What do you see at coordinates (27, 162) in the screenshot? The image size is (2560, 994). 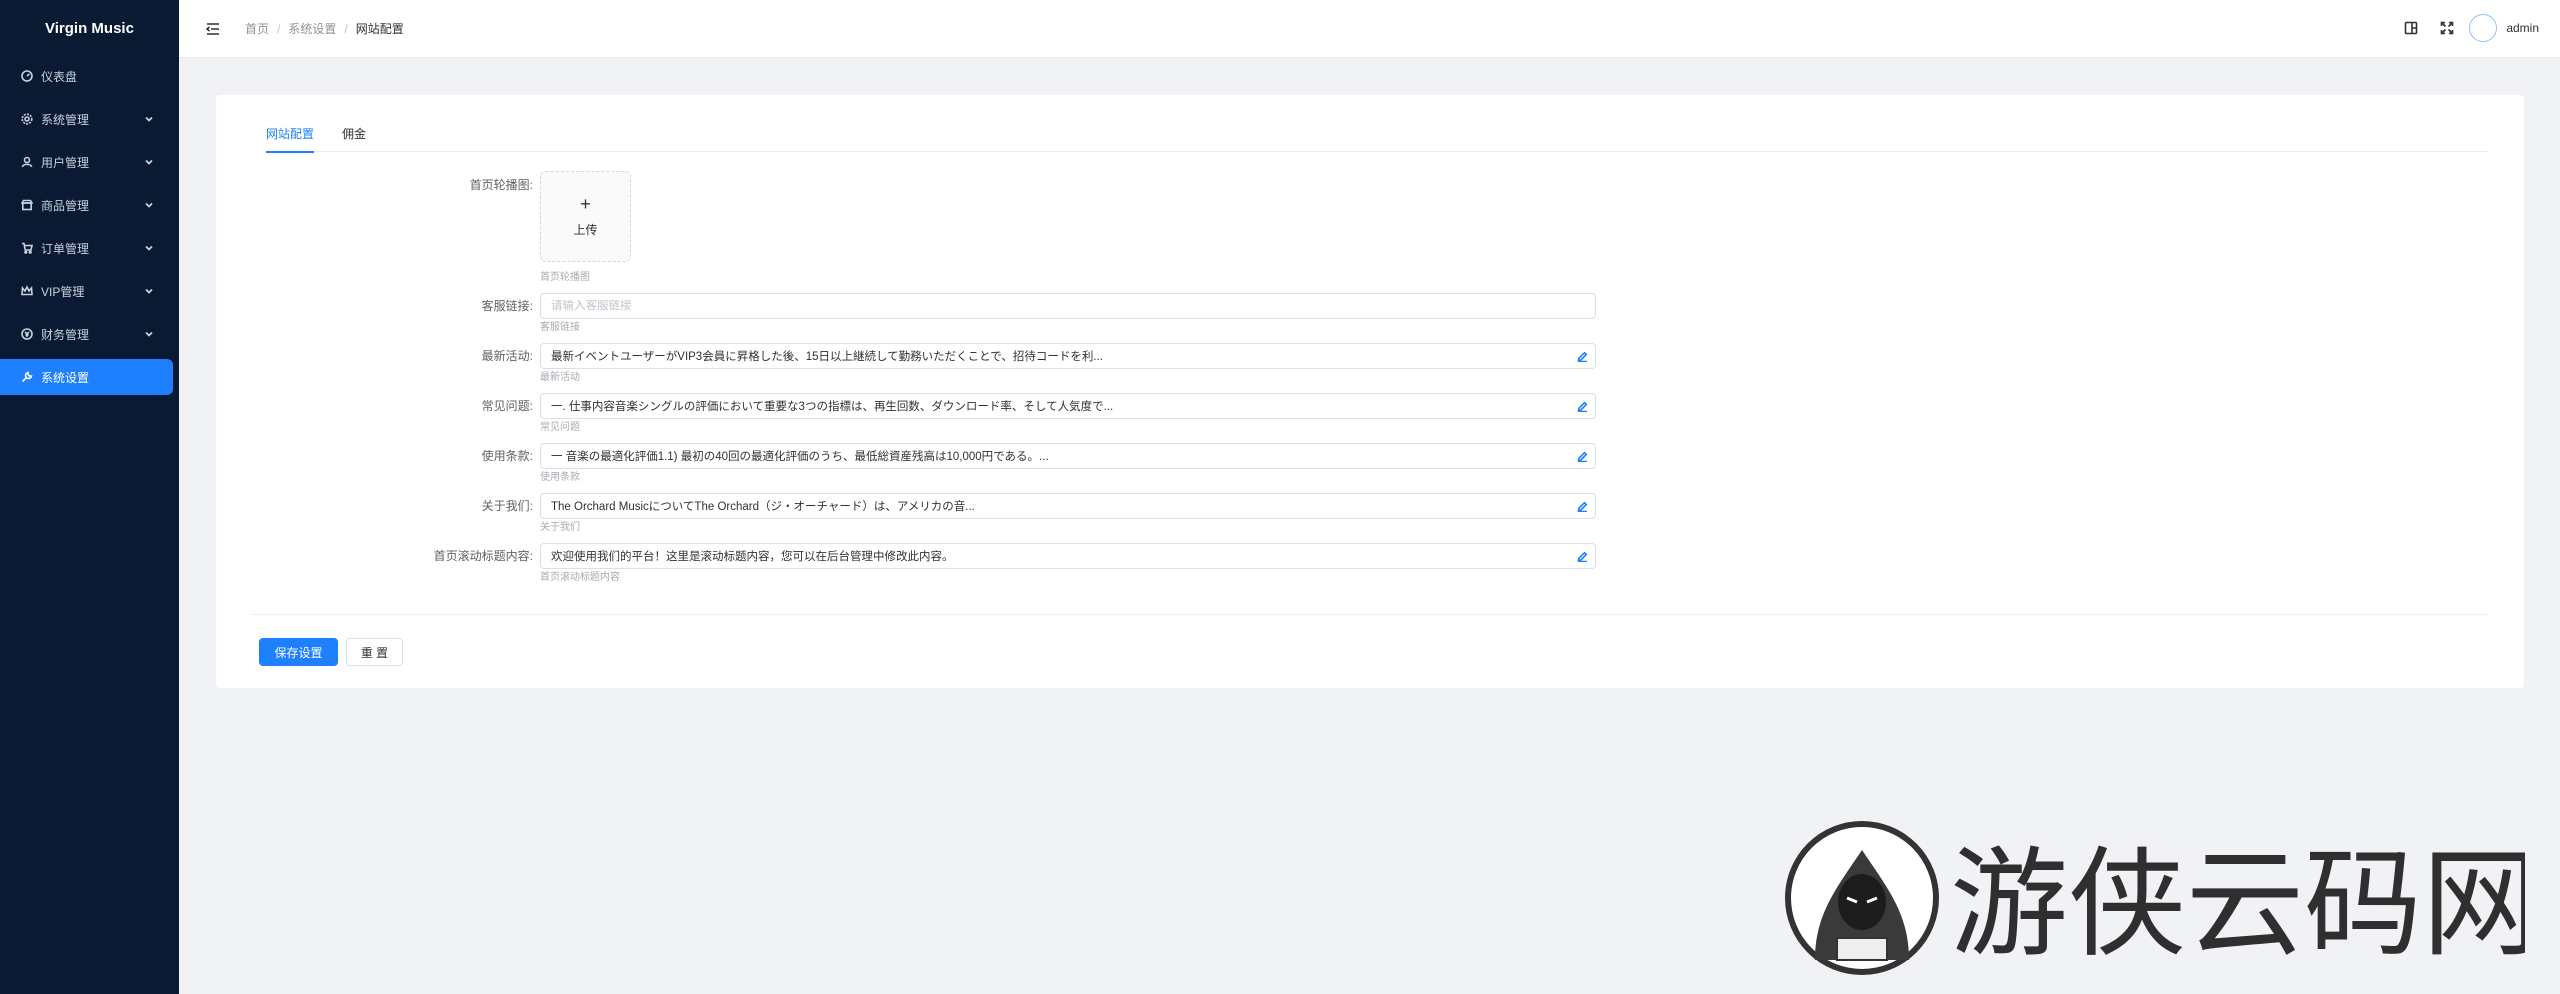 I see `user-icon` at bounding box center [27, 162].